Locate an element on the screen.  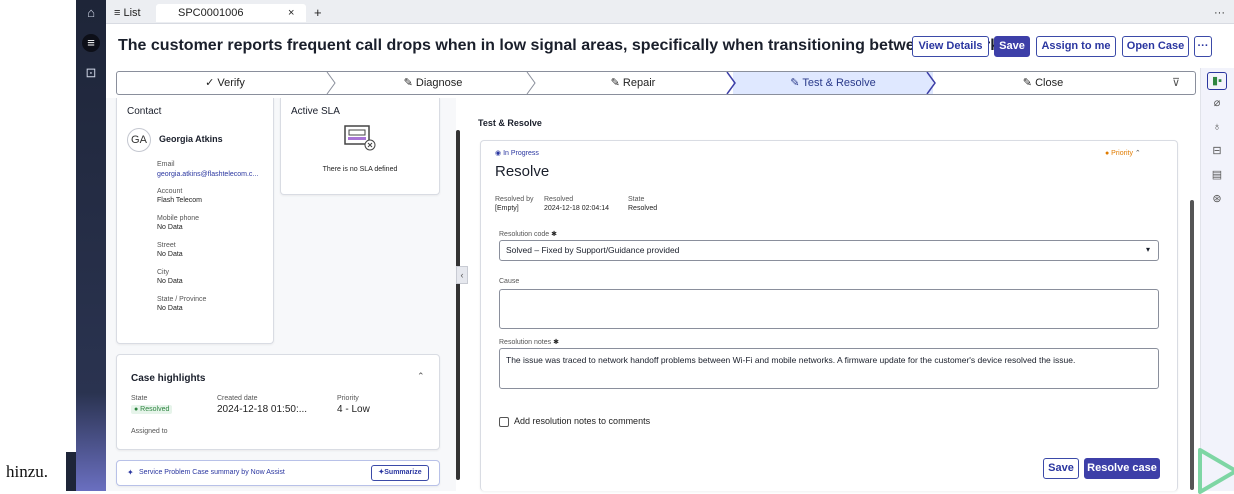
in-progress-status: ◉ In Progress is located at coordinates (517, 153).